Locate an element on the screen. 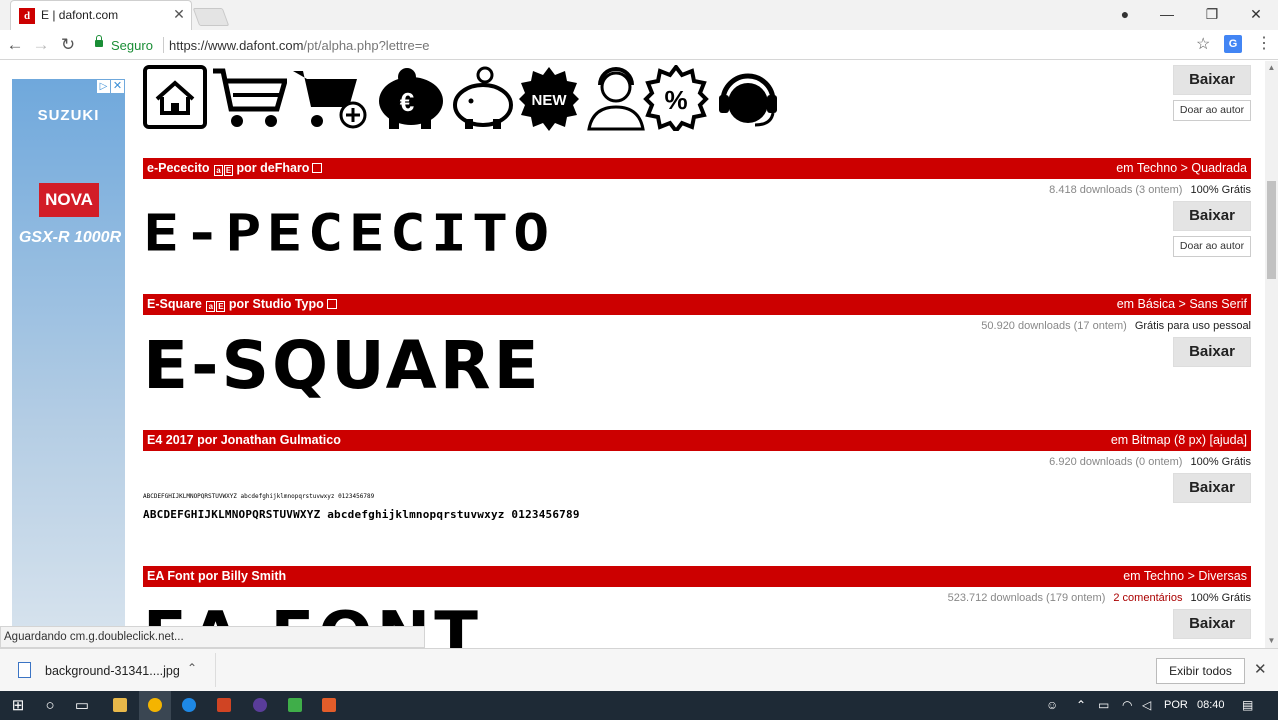  restore-button: ❐ is located at coordinates (1212, 14).